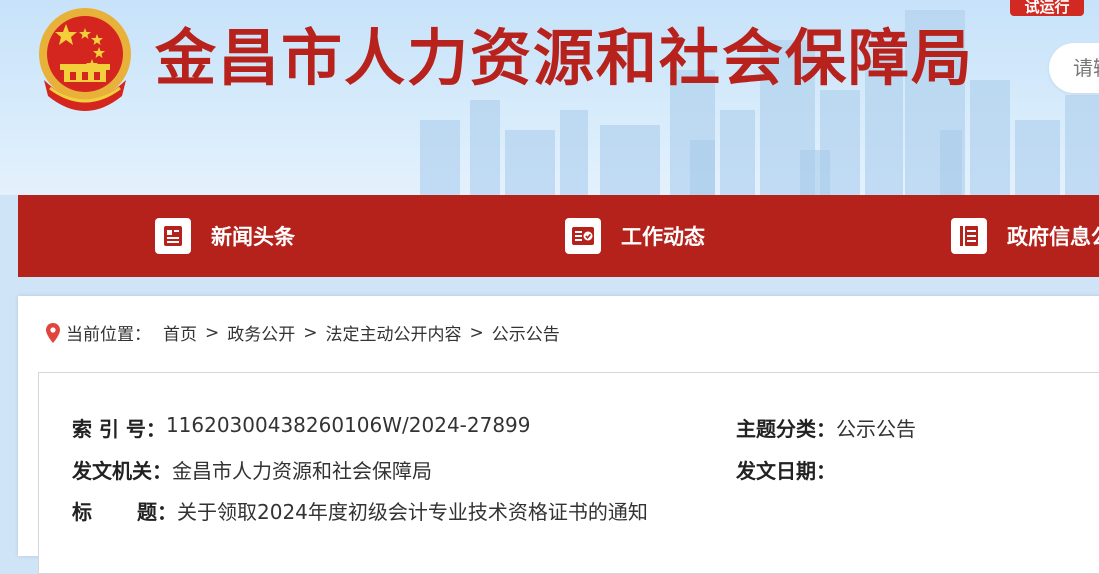 The width and height of the screenshot is (1099, 574). Describe the element at coordinates (1053, 237) in the screenshot. I see `nav-item-label: 政府信息公开` at that location.